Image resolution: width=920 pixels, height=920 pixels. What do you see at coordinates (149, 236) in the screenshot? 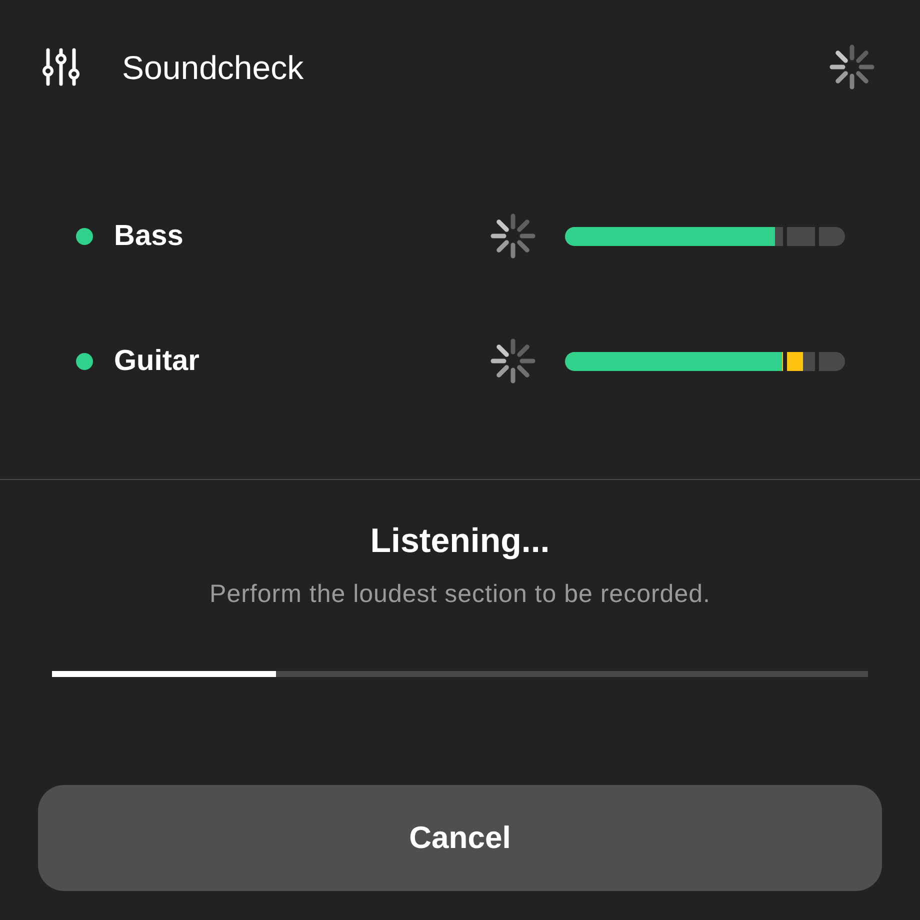
I see `channel-name: Bass` at bounding box center [149, 236].